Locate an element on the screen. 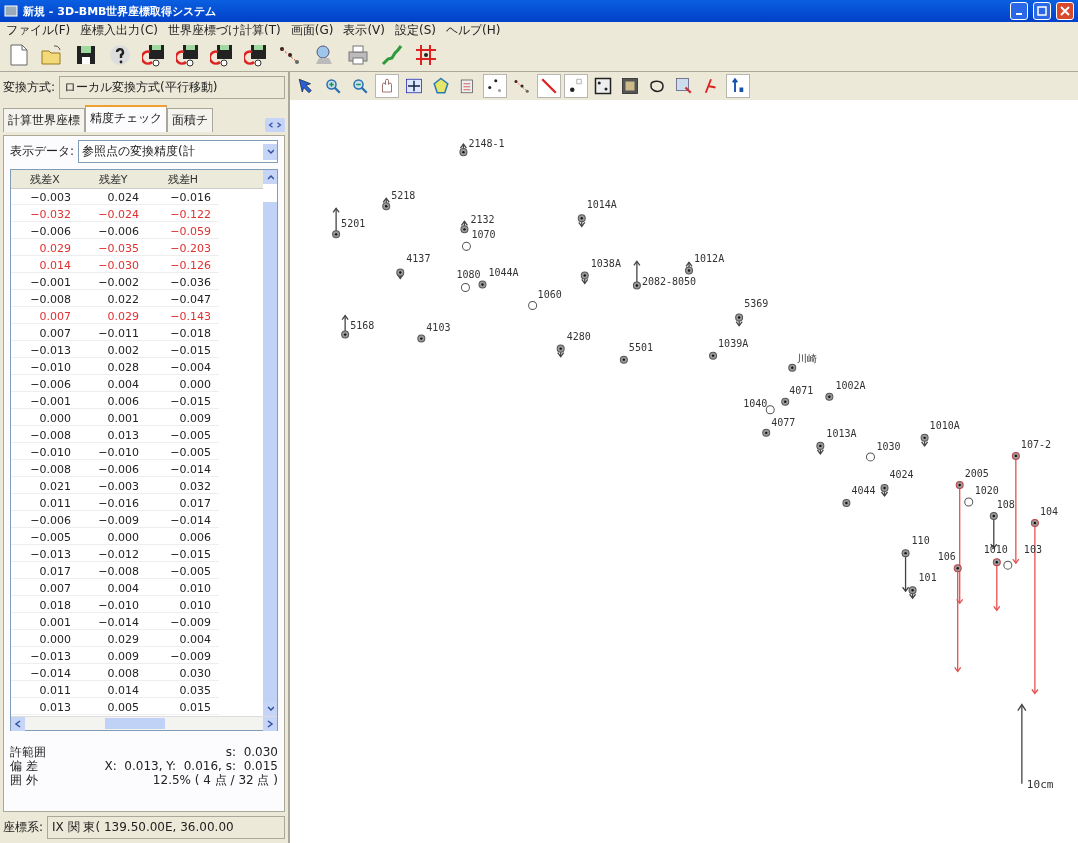 This screenshot has height=843, width=1078. column-header: 残差X is located at coordinates (45, 179).